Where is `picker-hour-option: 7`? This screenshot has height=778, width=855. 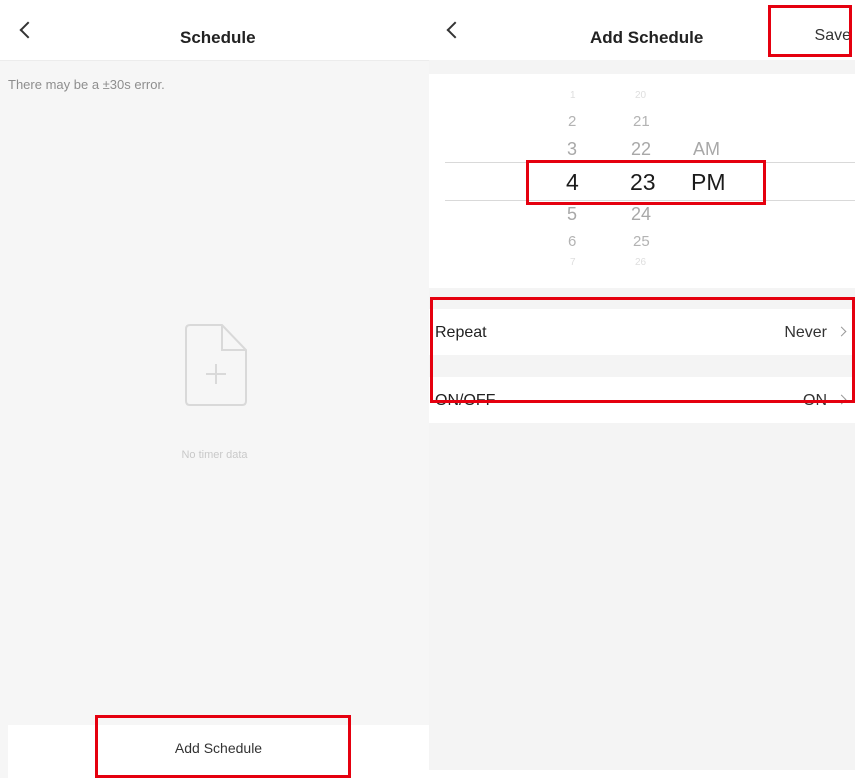
picker-hour-option: 7 is located at coordinates (573, 262).